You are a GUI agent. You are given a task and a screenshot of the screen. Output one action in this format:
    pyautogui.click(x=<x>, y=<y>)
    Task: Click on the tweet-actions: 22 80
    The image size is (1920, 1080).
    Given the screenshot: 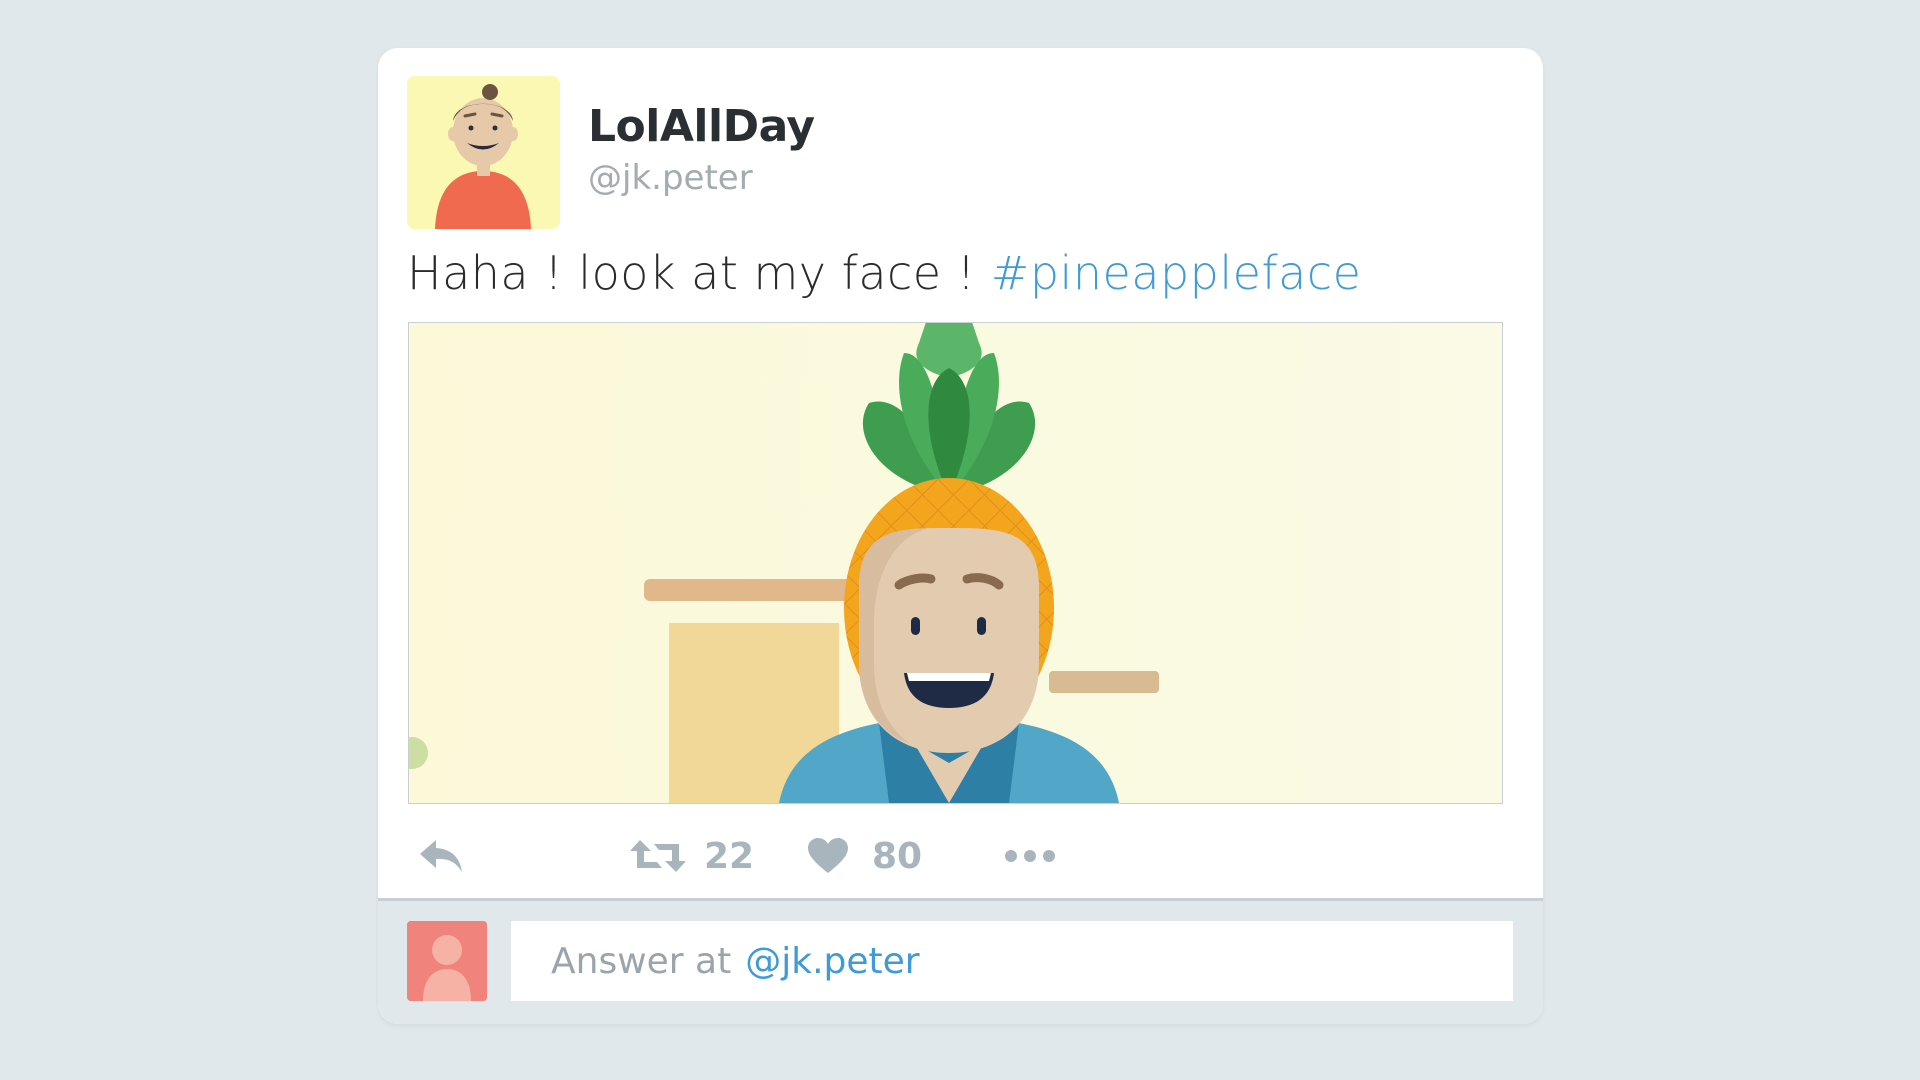 What is the action you would take?
    pyautogui.click(x=868, y=856)
    